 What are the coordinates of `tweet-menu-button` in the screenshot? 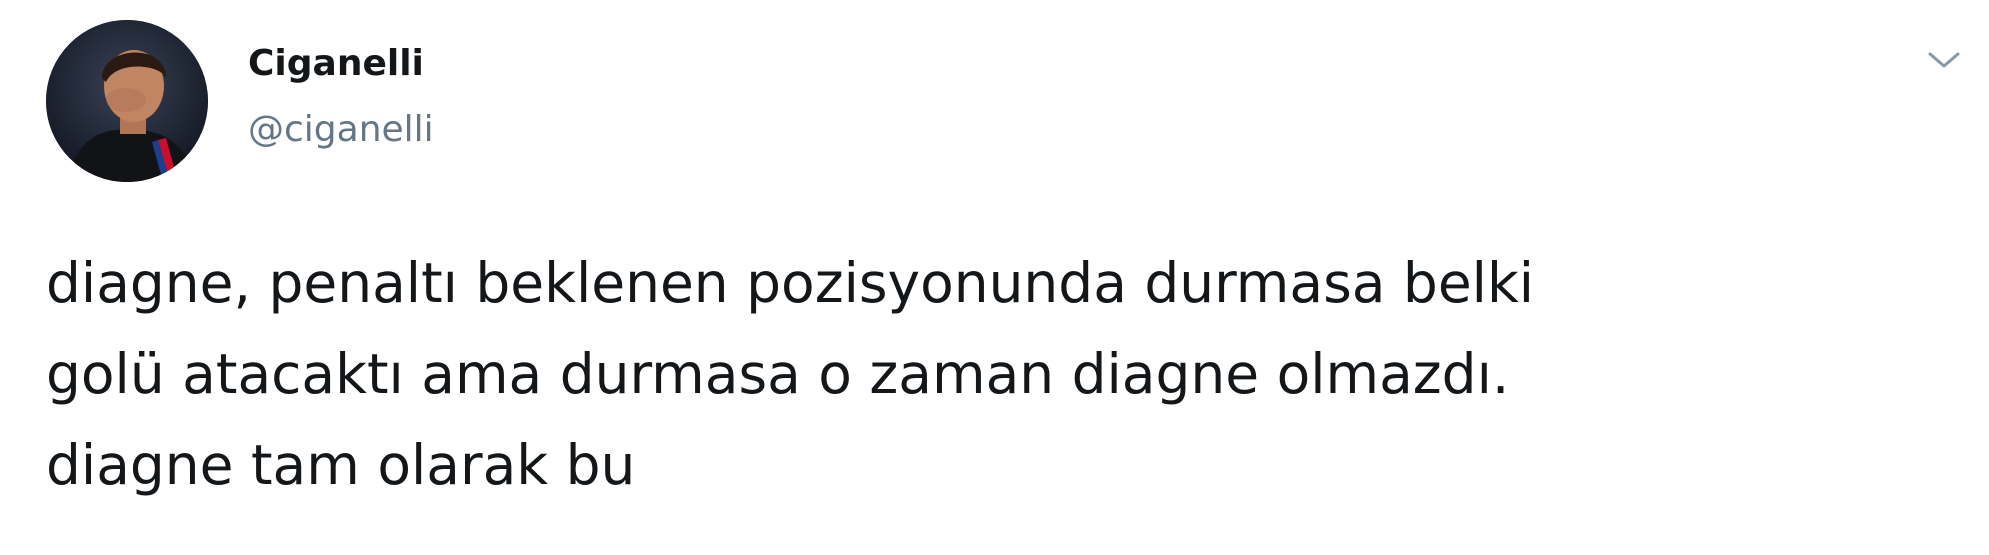 It's located at (1944, 60).